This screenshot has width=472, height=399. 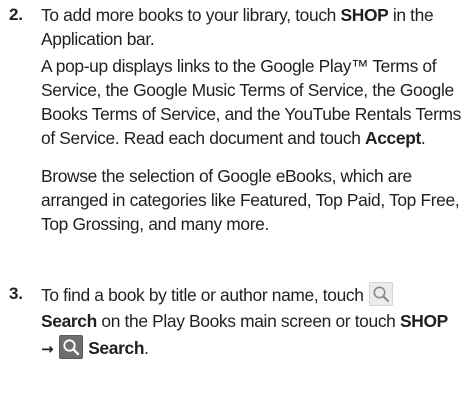 What do you see at coordinates (70, 347) in the screenshot?
I see `search-icon-dark` at bounding box center [70, 347].